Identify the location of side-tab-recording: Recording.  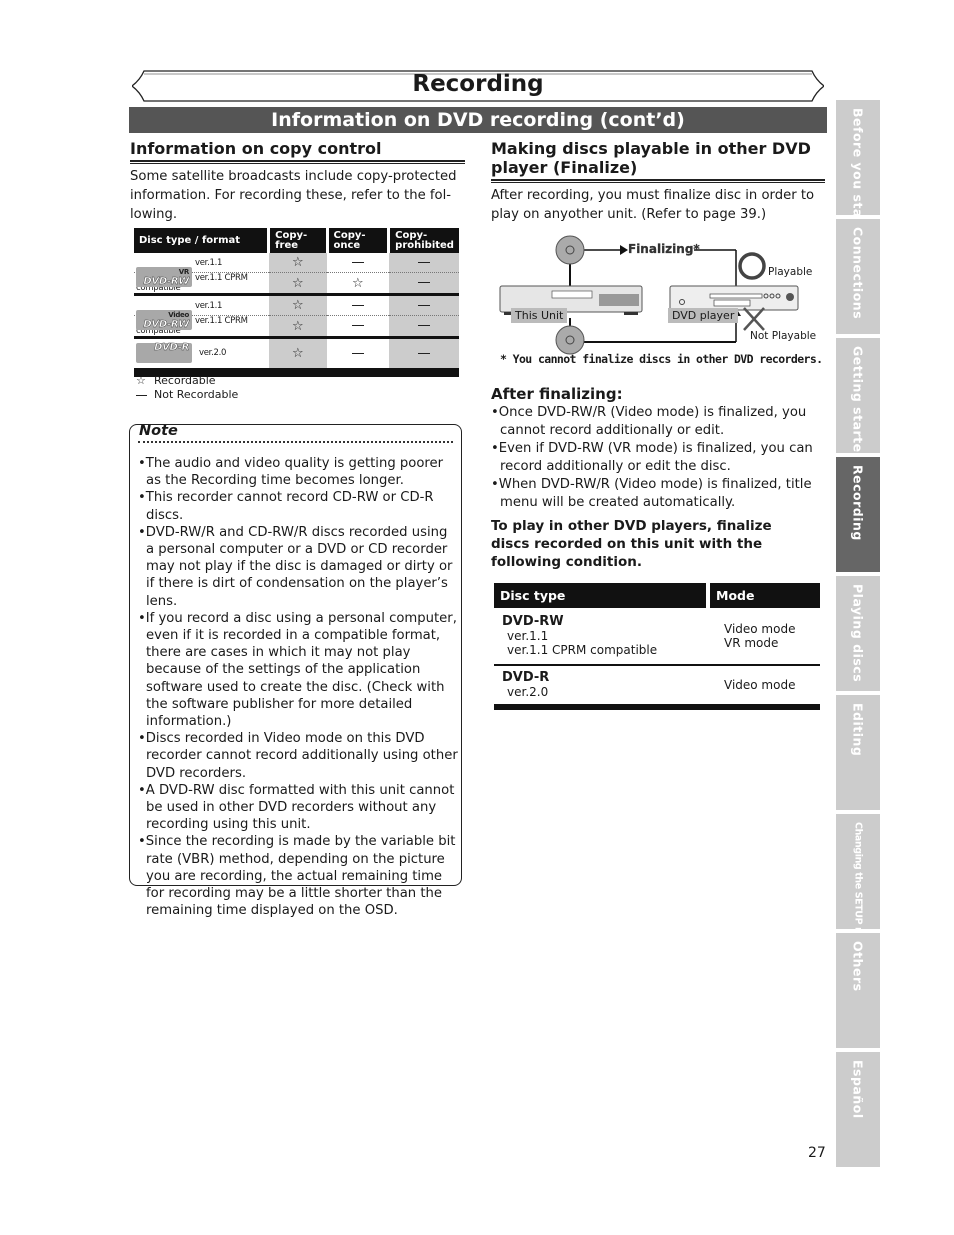
(858, 514).